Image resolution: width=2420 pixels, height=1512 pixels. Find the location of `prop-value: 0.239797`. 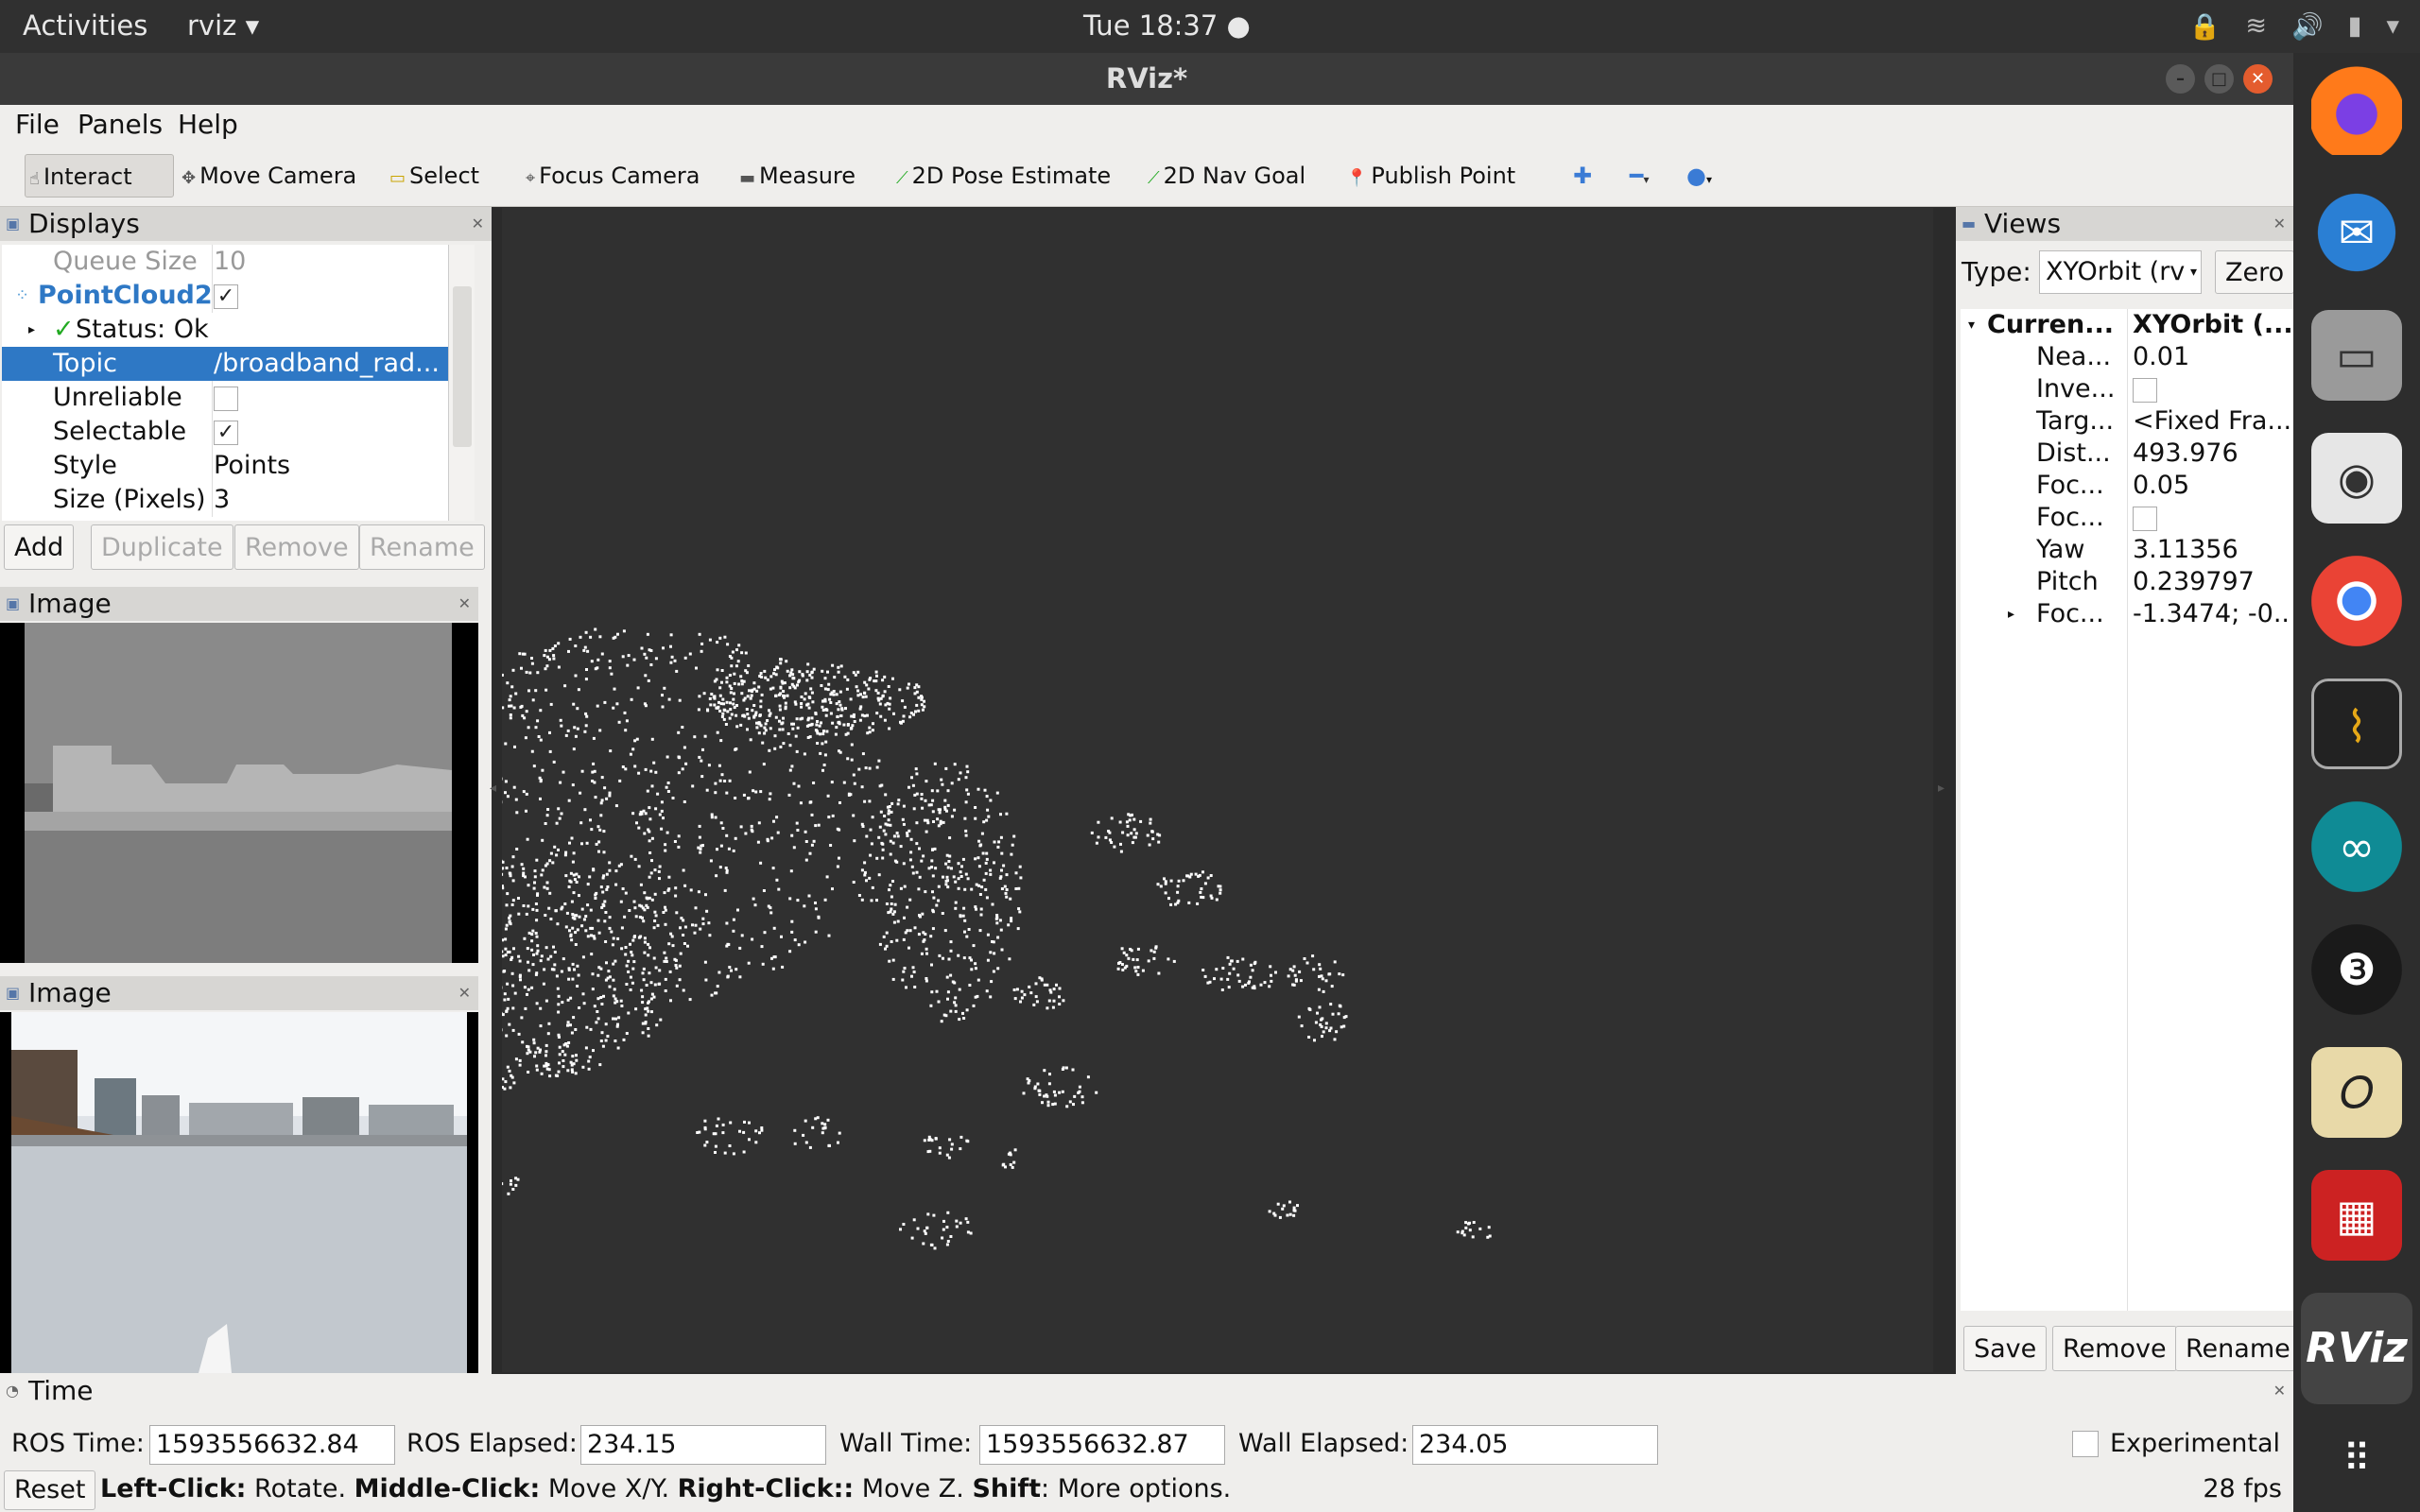

prop-value: 0.239797 is located at coordinates (2212, 582).